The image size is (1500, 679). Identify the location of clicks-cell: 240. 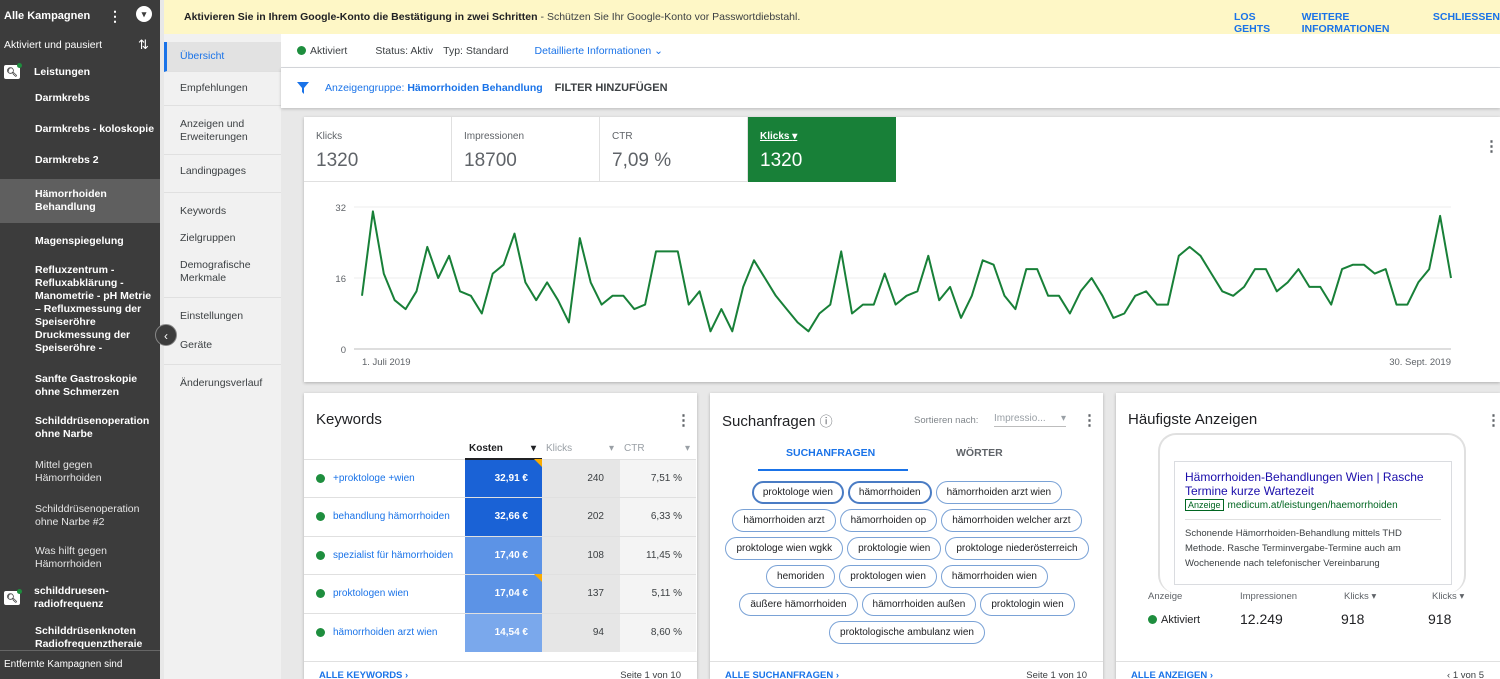
(581, 478).